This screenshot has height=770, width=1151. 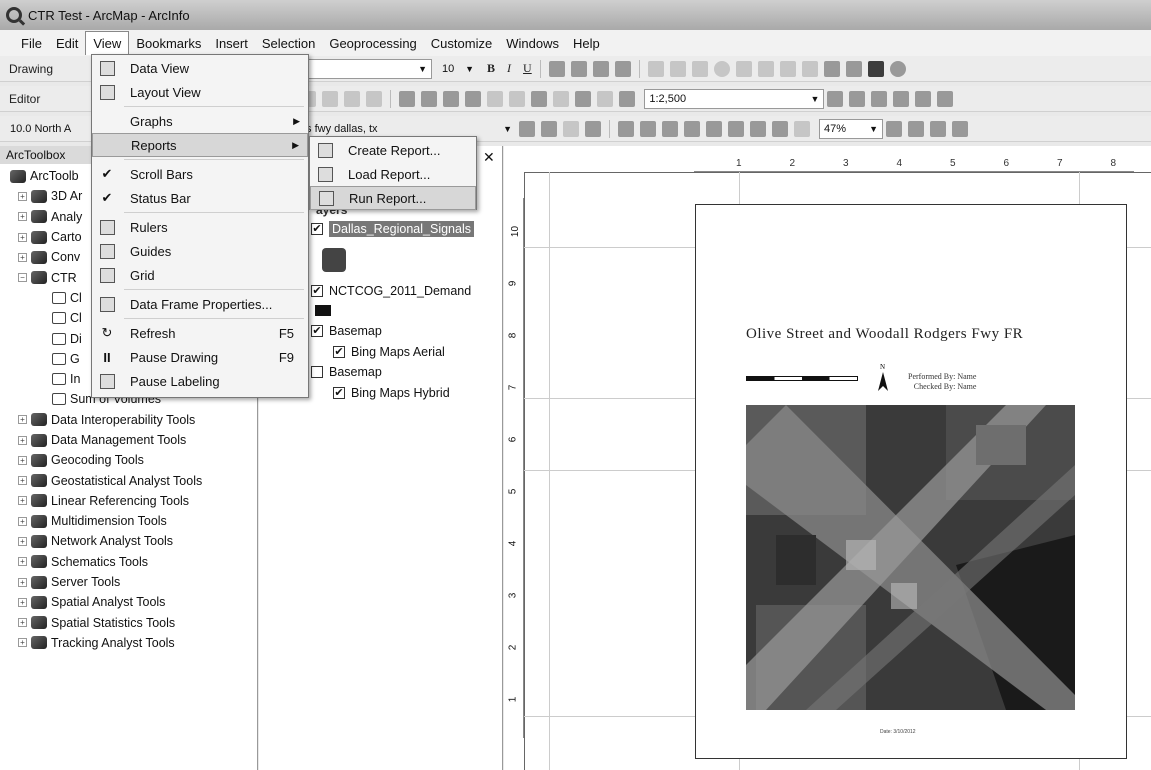 I want to click on toolbox-tree-item: + Tracking Analyst Tools, so click(x=128, y=643).